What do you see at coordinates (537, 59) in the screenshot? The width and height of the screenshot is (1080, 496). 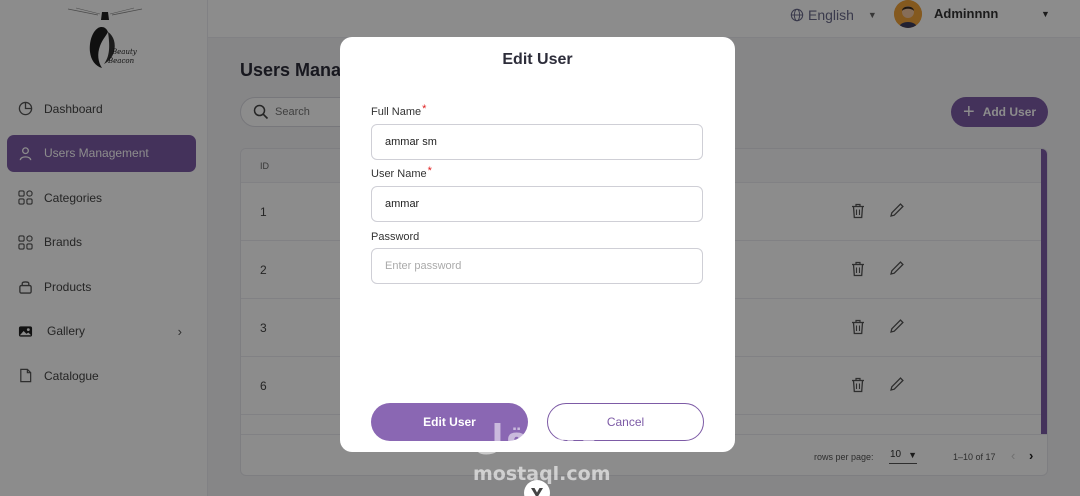 I see `modal-title: Edit User` at bounding box center [537, 59].